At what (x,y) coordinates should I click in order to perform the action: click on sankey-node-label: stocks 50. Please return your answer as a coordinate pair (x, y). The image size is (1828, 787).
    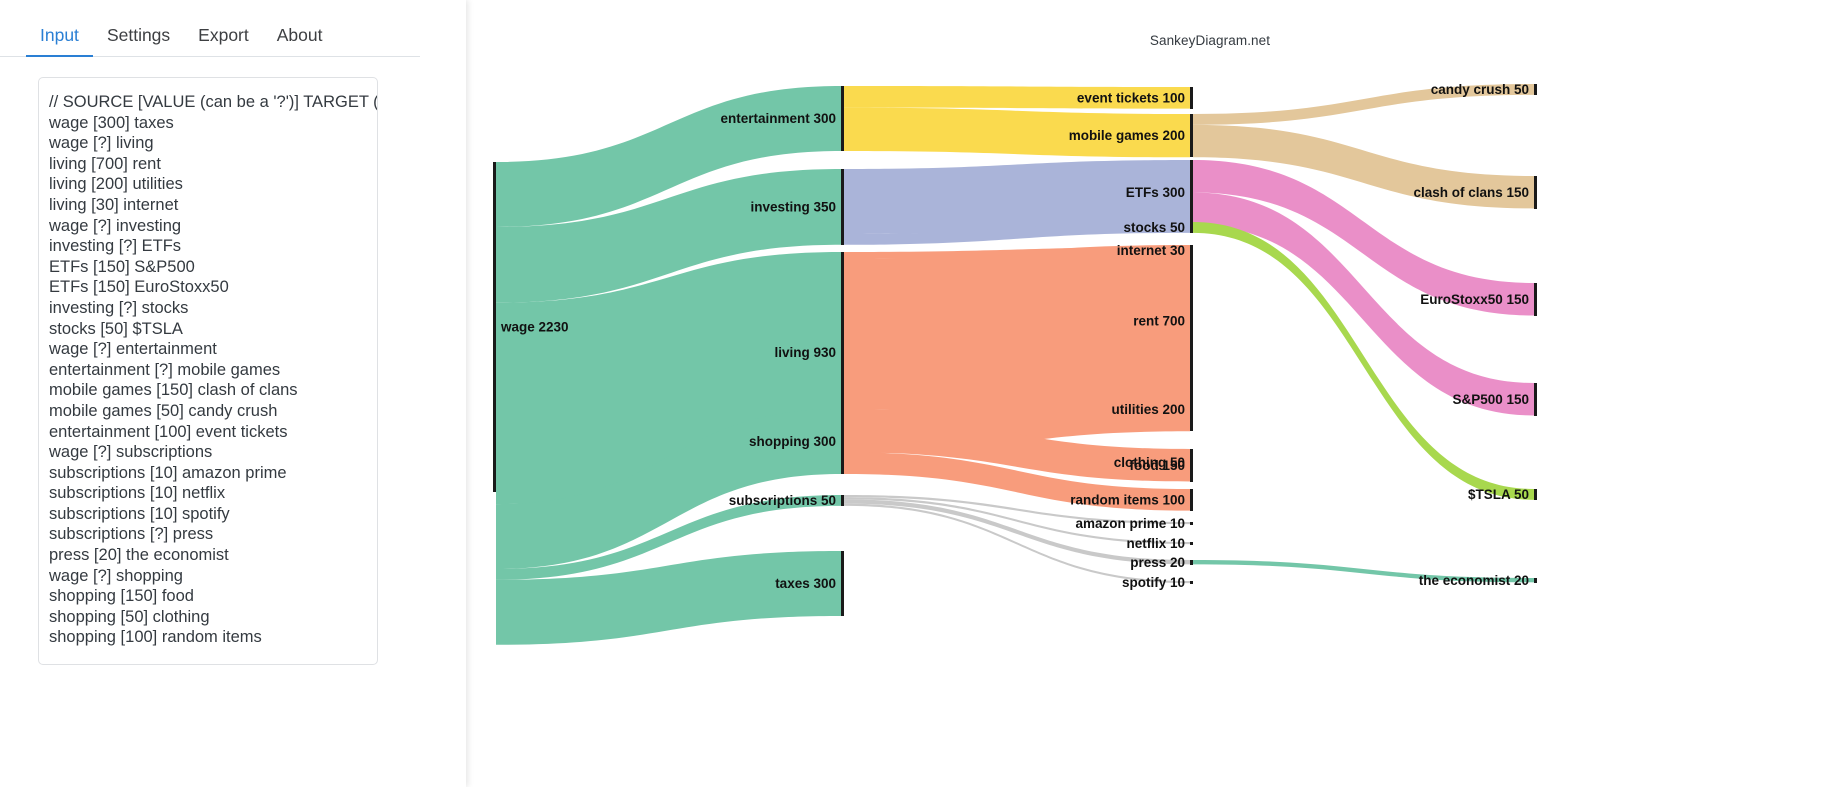
    Looking at the image, I should click on (1154, 227).